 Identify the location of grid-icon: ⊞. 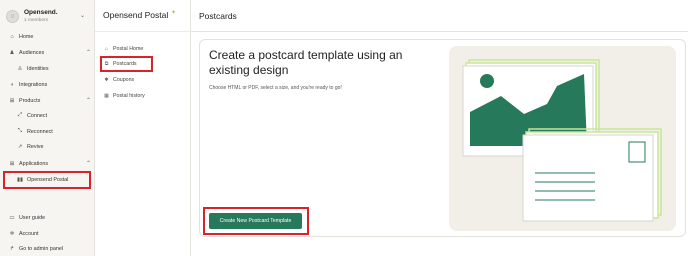
(12, 100).